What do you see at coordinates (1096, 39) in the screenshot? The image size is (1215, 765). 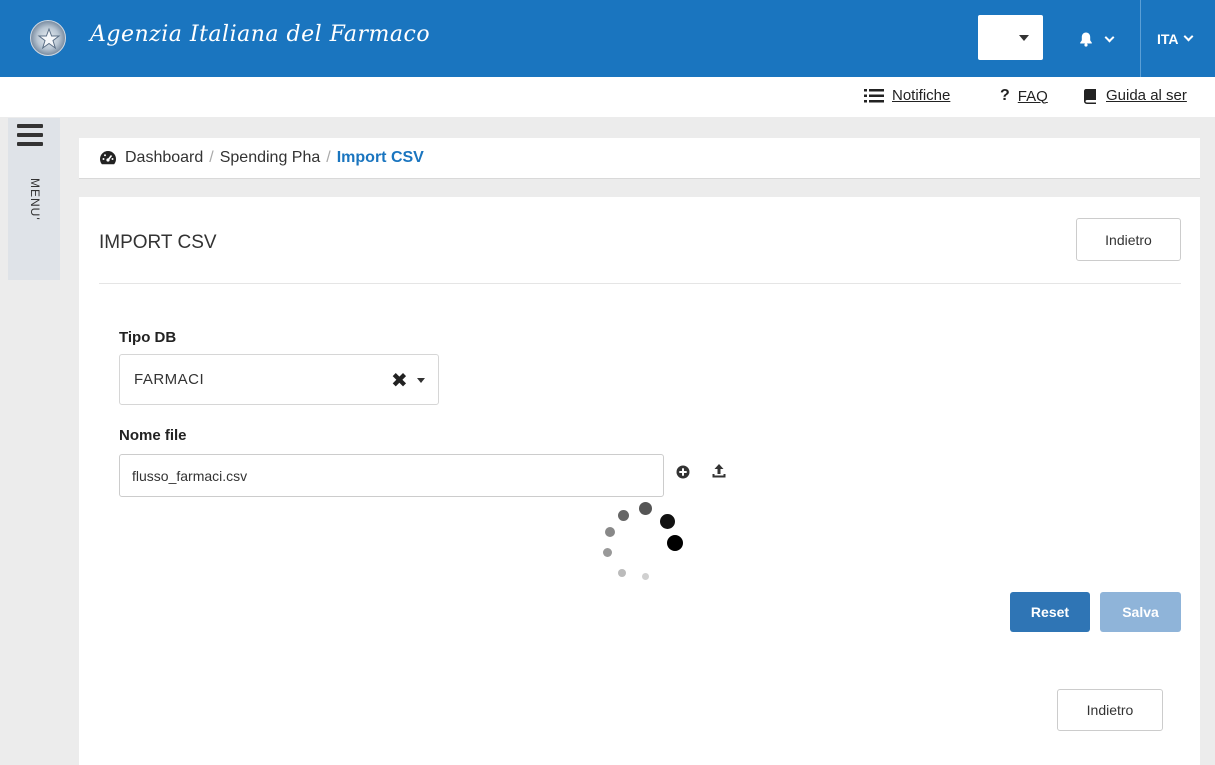 I see `notifications-dropdown` at bounding box center [1096, 39].